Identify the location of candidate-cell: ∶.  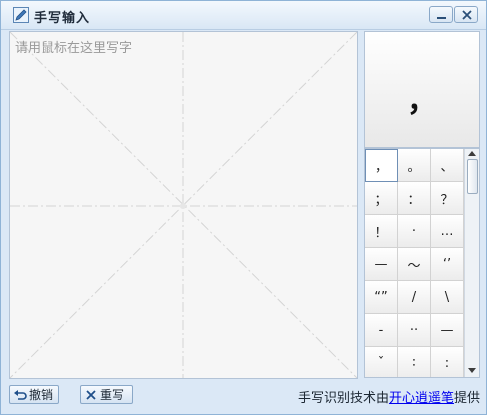
(414, 362).